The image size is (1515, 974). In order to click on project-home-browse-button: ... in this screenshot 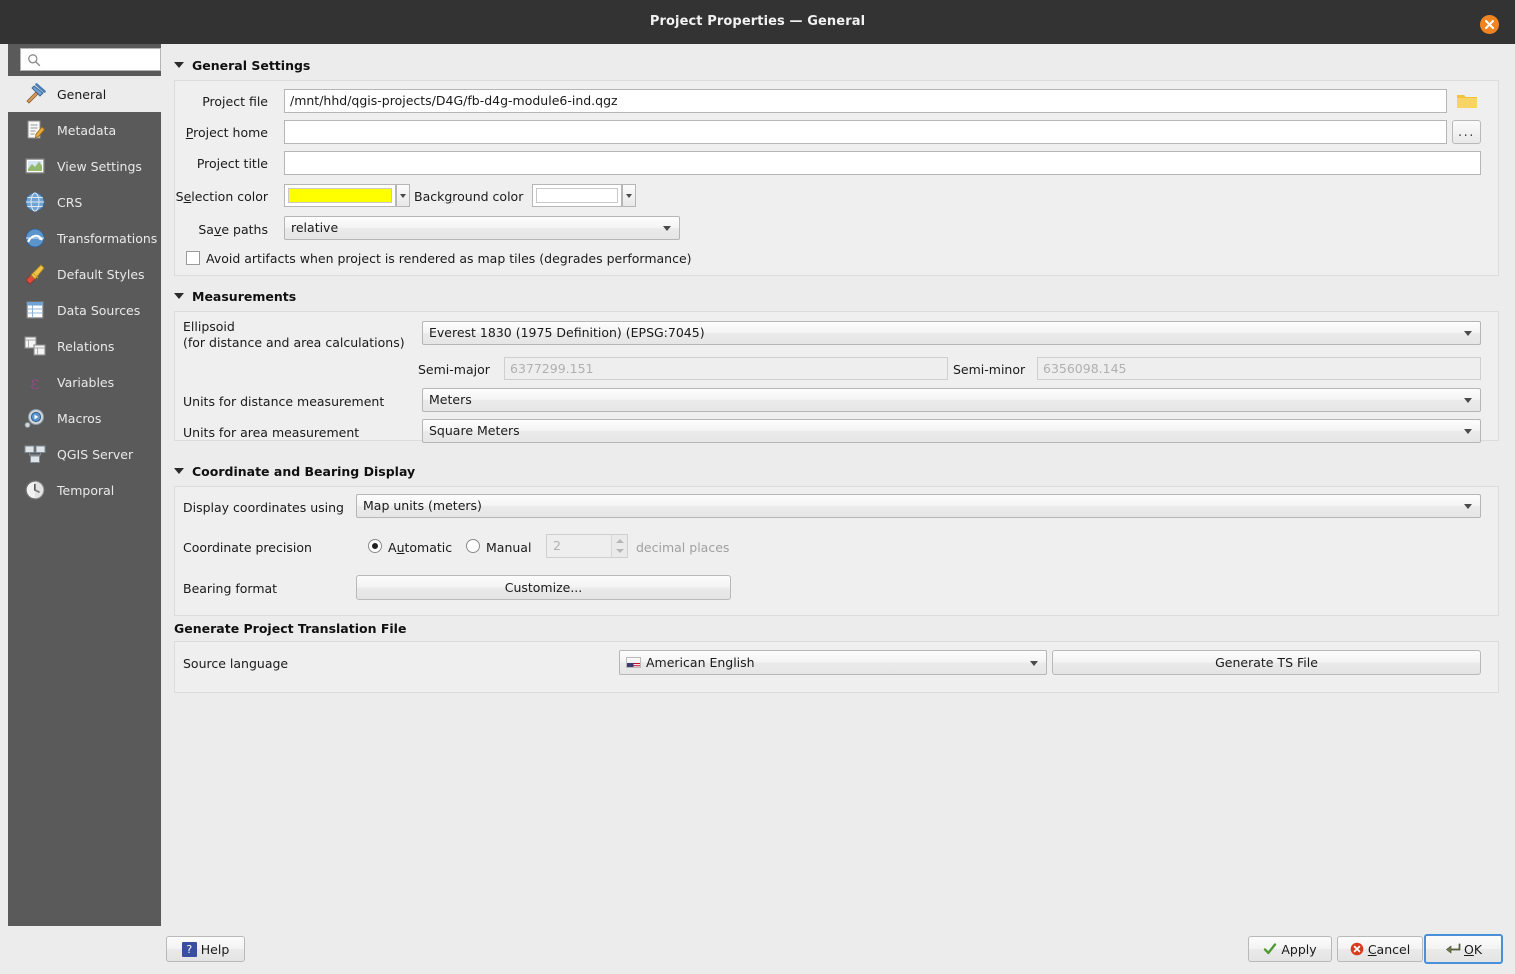, I will do `click(1466, 132)`.